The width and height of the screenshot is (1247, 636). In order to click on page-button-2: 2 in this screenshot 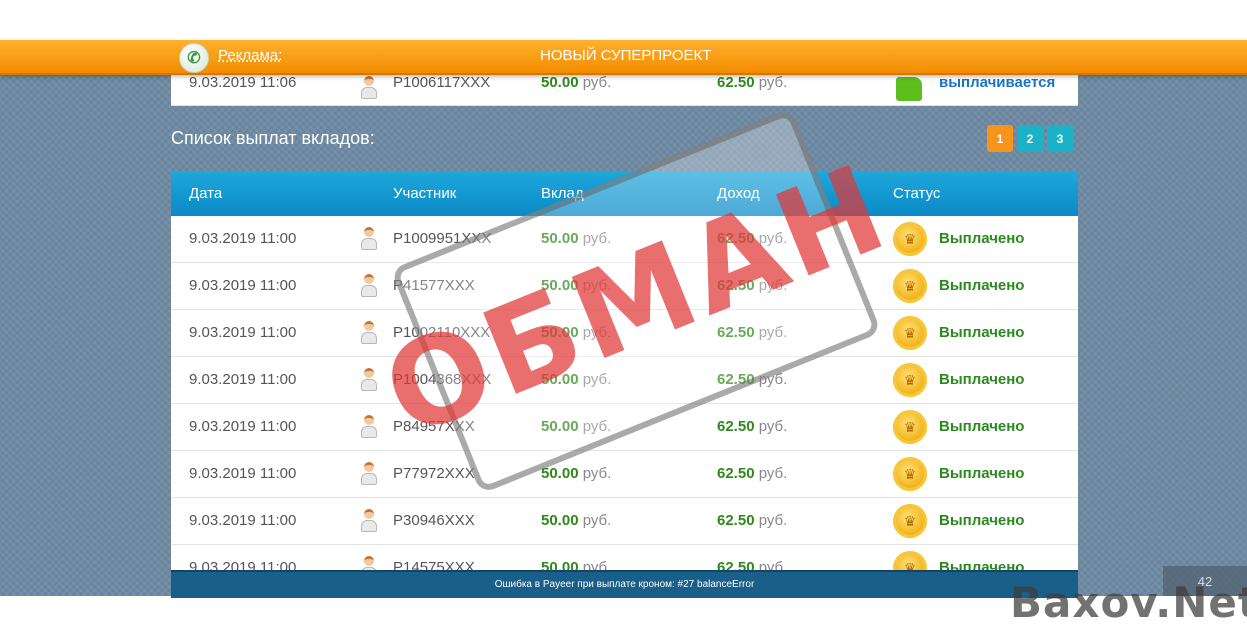, I will do `click(1030, 138)`.